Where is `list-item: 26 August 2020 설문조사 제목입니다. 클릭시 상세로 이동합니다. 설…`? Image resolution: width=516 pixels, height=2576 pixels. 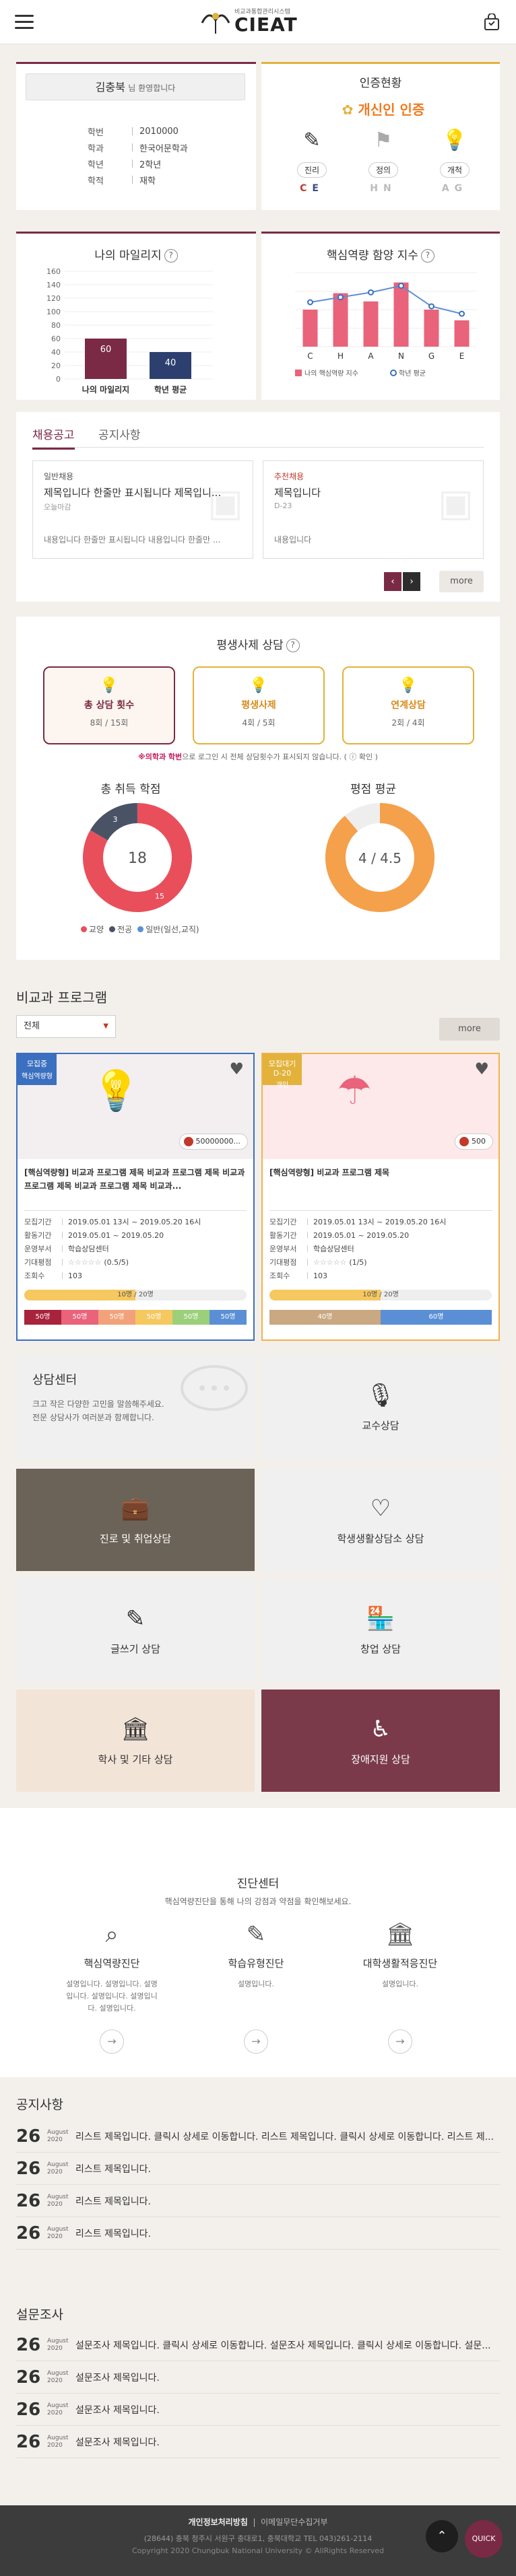 list-item: 26 August 2020 설문조사 제목입니다. 클릭시 상세로 이동합니다. 설… is located at coordinates (258, 2345).